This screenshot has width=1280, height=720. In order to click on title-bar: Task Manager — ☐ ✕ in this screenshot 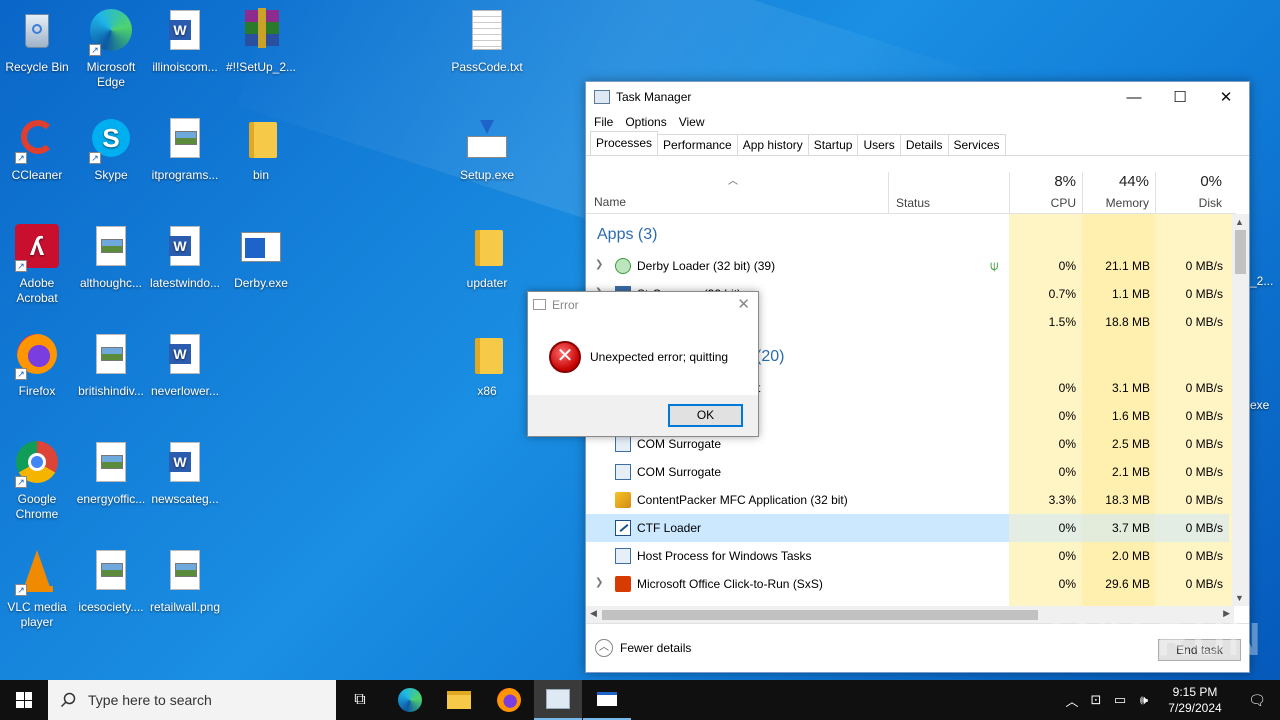, I will do `click(917, 97)`.